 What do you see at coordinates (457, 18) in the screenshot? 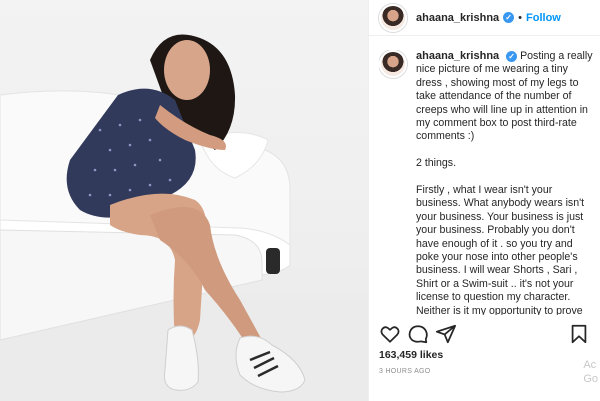
I see `username: ahaana_krishna` at bounding box center [457, 18].